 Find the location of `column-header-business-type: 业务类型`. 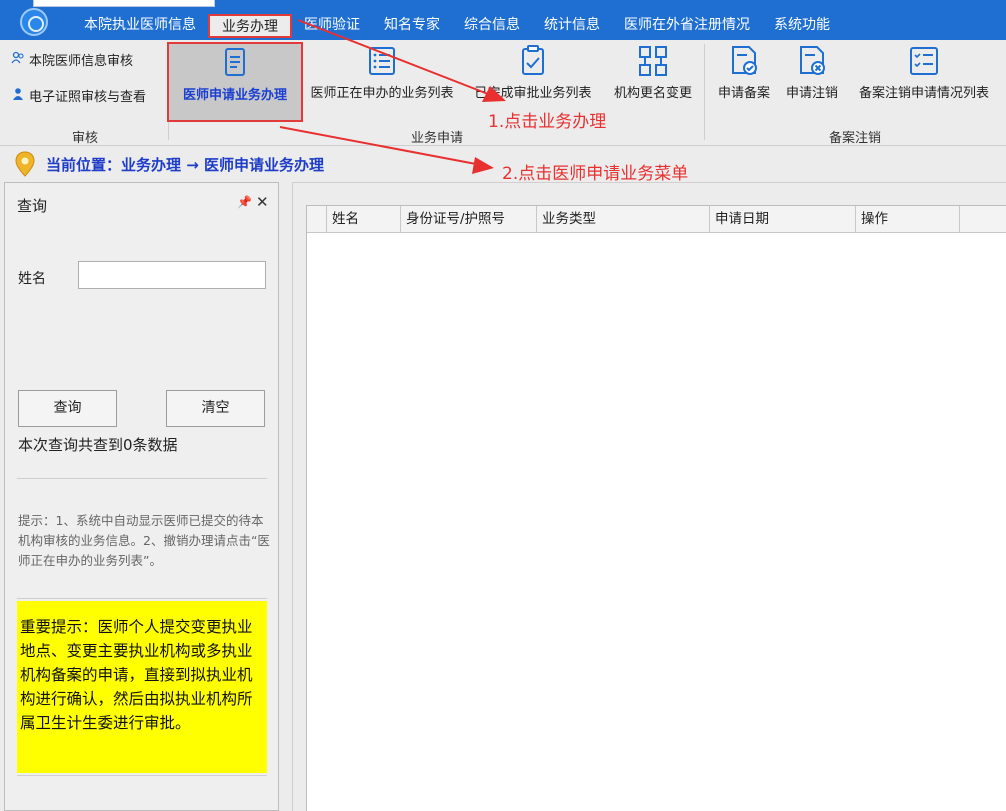

column-header-business-type: 业务类型 is located at coordinates (623, 219).